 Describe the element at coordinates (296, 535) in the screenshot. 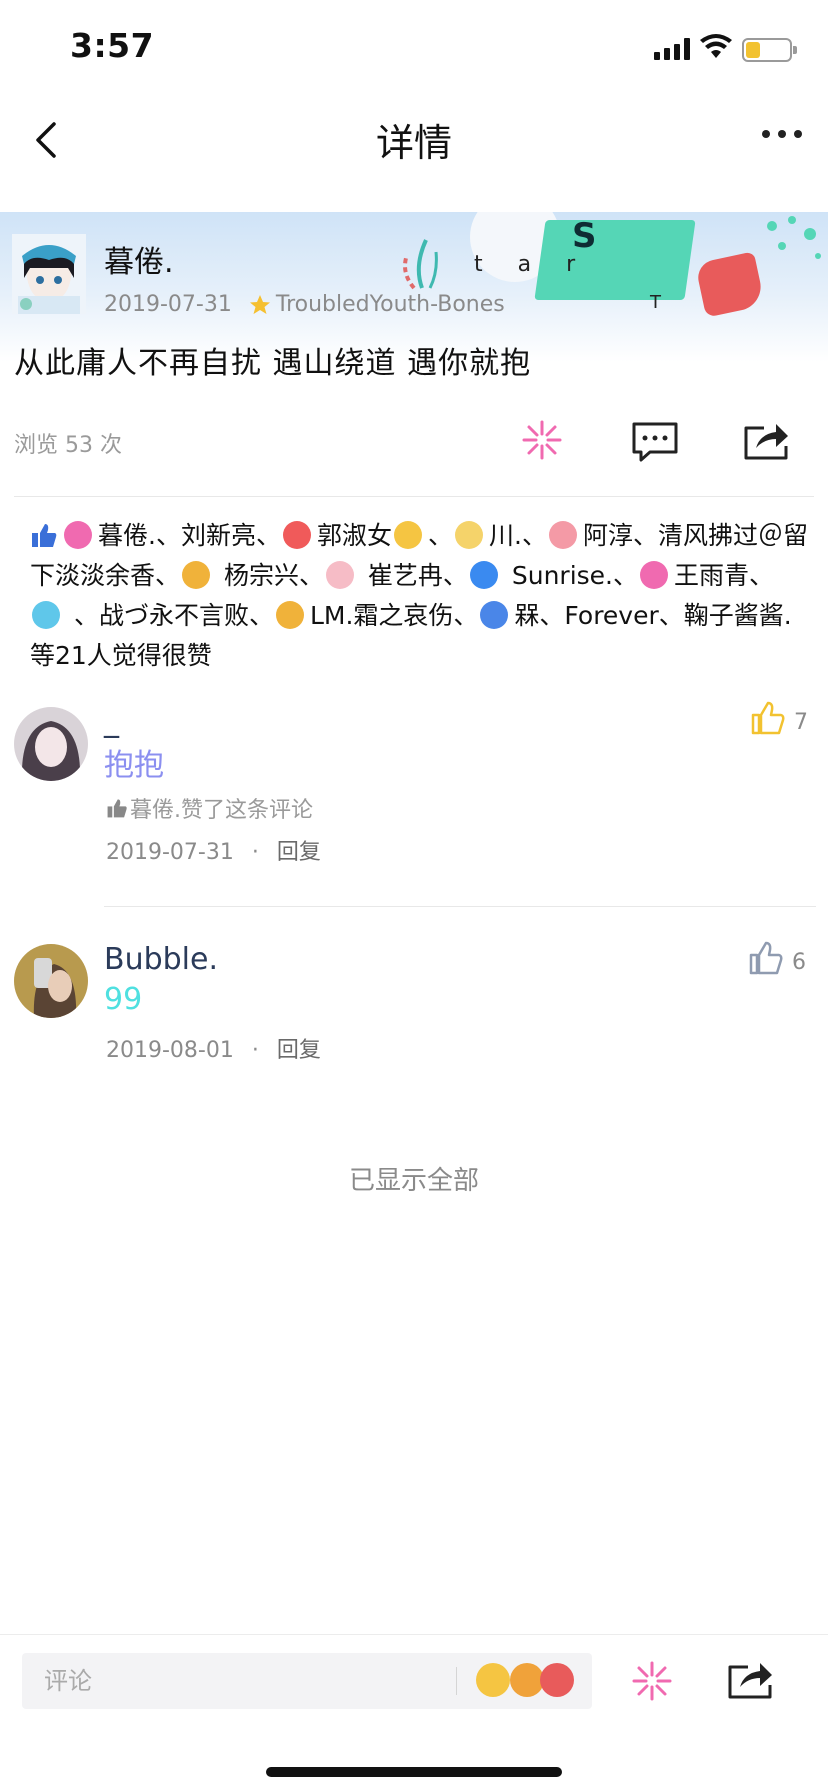

I see `heart-icon` at that location.